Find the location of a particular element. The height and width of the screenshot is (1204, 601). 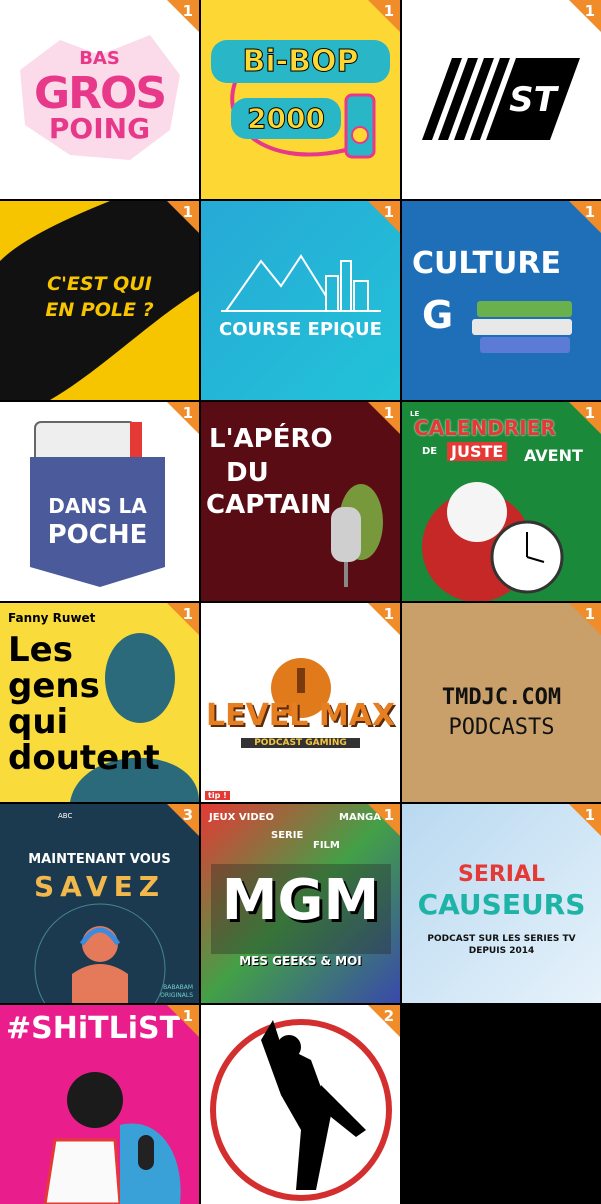

podcast-tile-apero-du-captain: 1 L'APÉRO DU CAPTAIN is located at coordinates (300, 501).